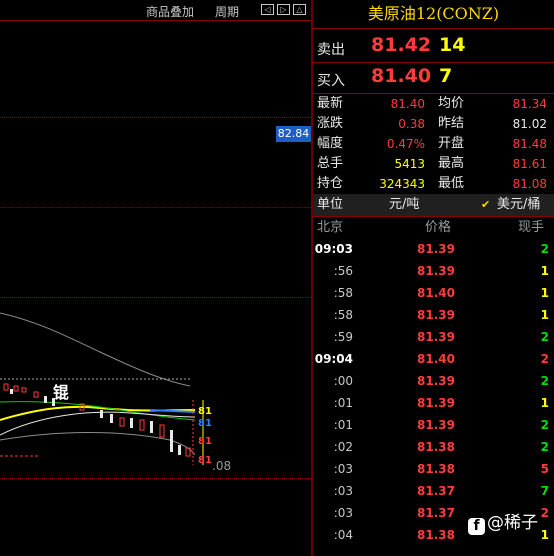  I want to click on tick-row: :00 81.39 2, so click(433, 381).